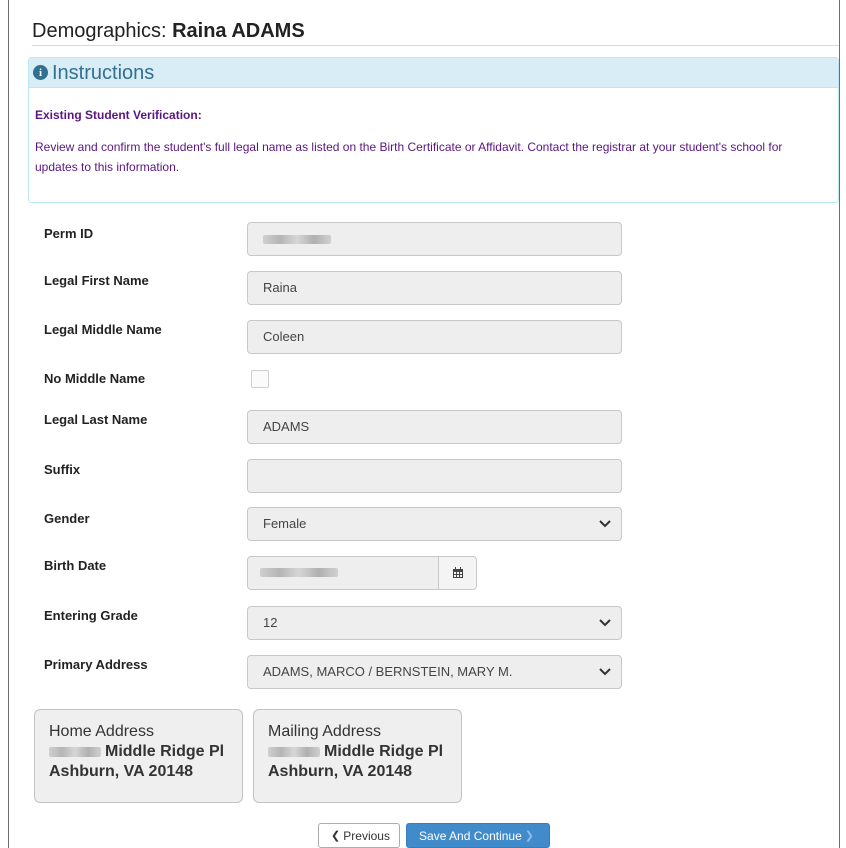 The height and width of the screenshot is (848, 846). I want to click on save-and-continue-button: Save And Continue ❯, so click(478, 835).